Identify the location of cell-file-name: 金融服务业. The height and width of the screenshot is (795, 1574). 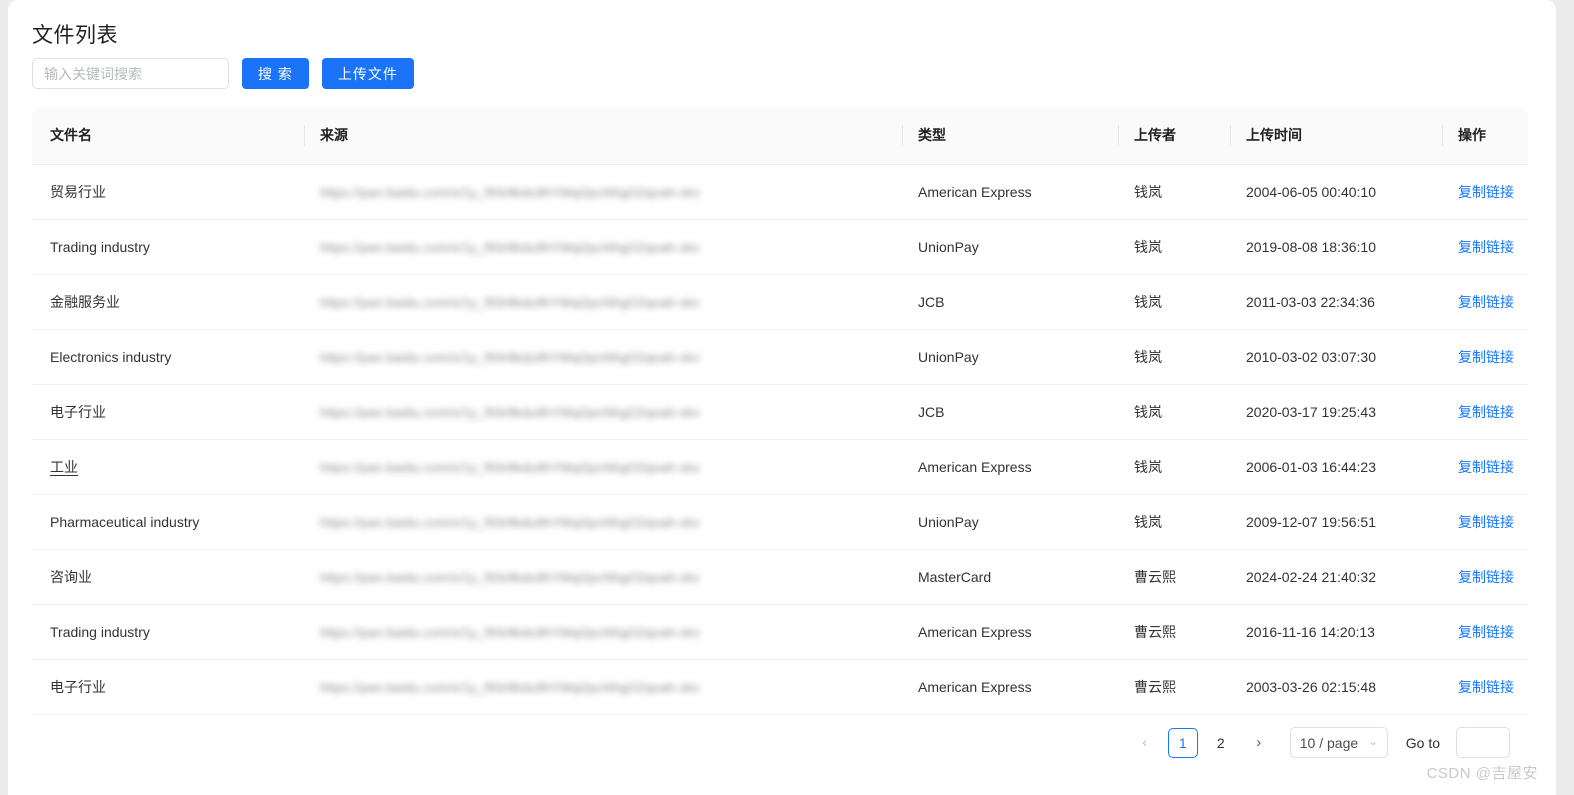
(168, 302).